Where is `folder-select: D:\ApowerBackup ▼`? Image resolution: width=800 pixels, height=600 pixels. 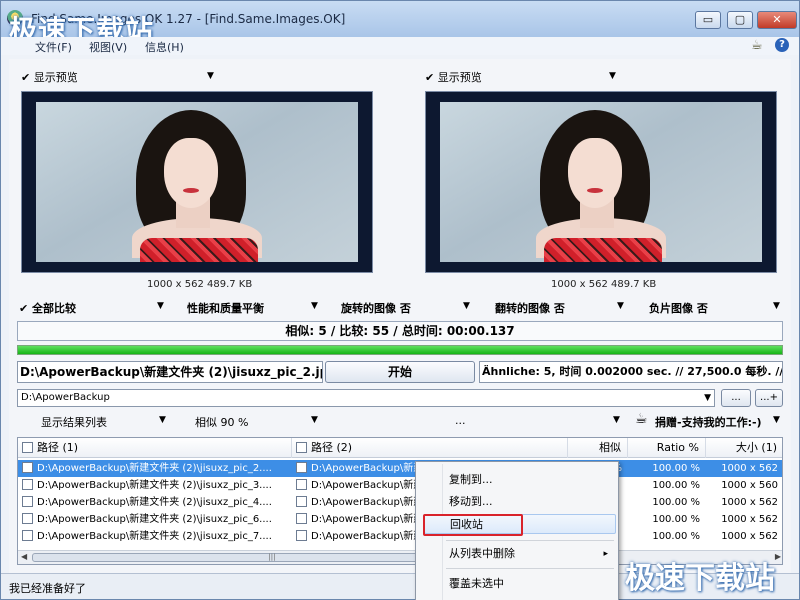
folder-select: D:\ApowerBackup ▼ is located at coordinates (366, 398).